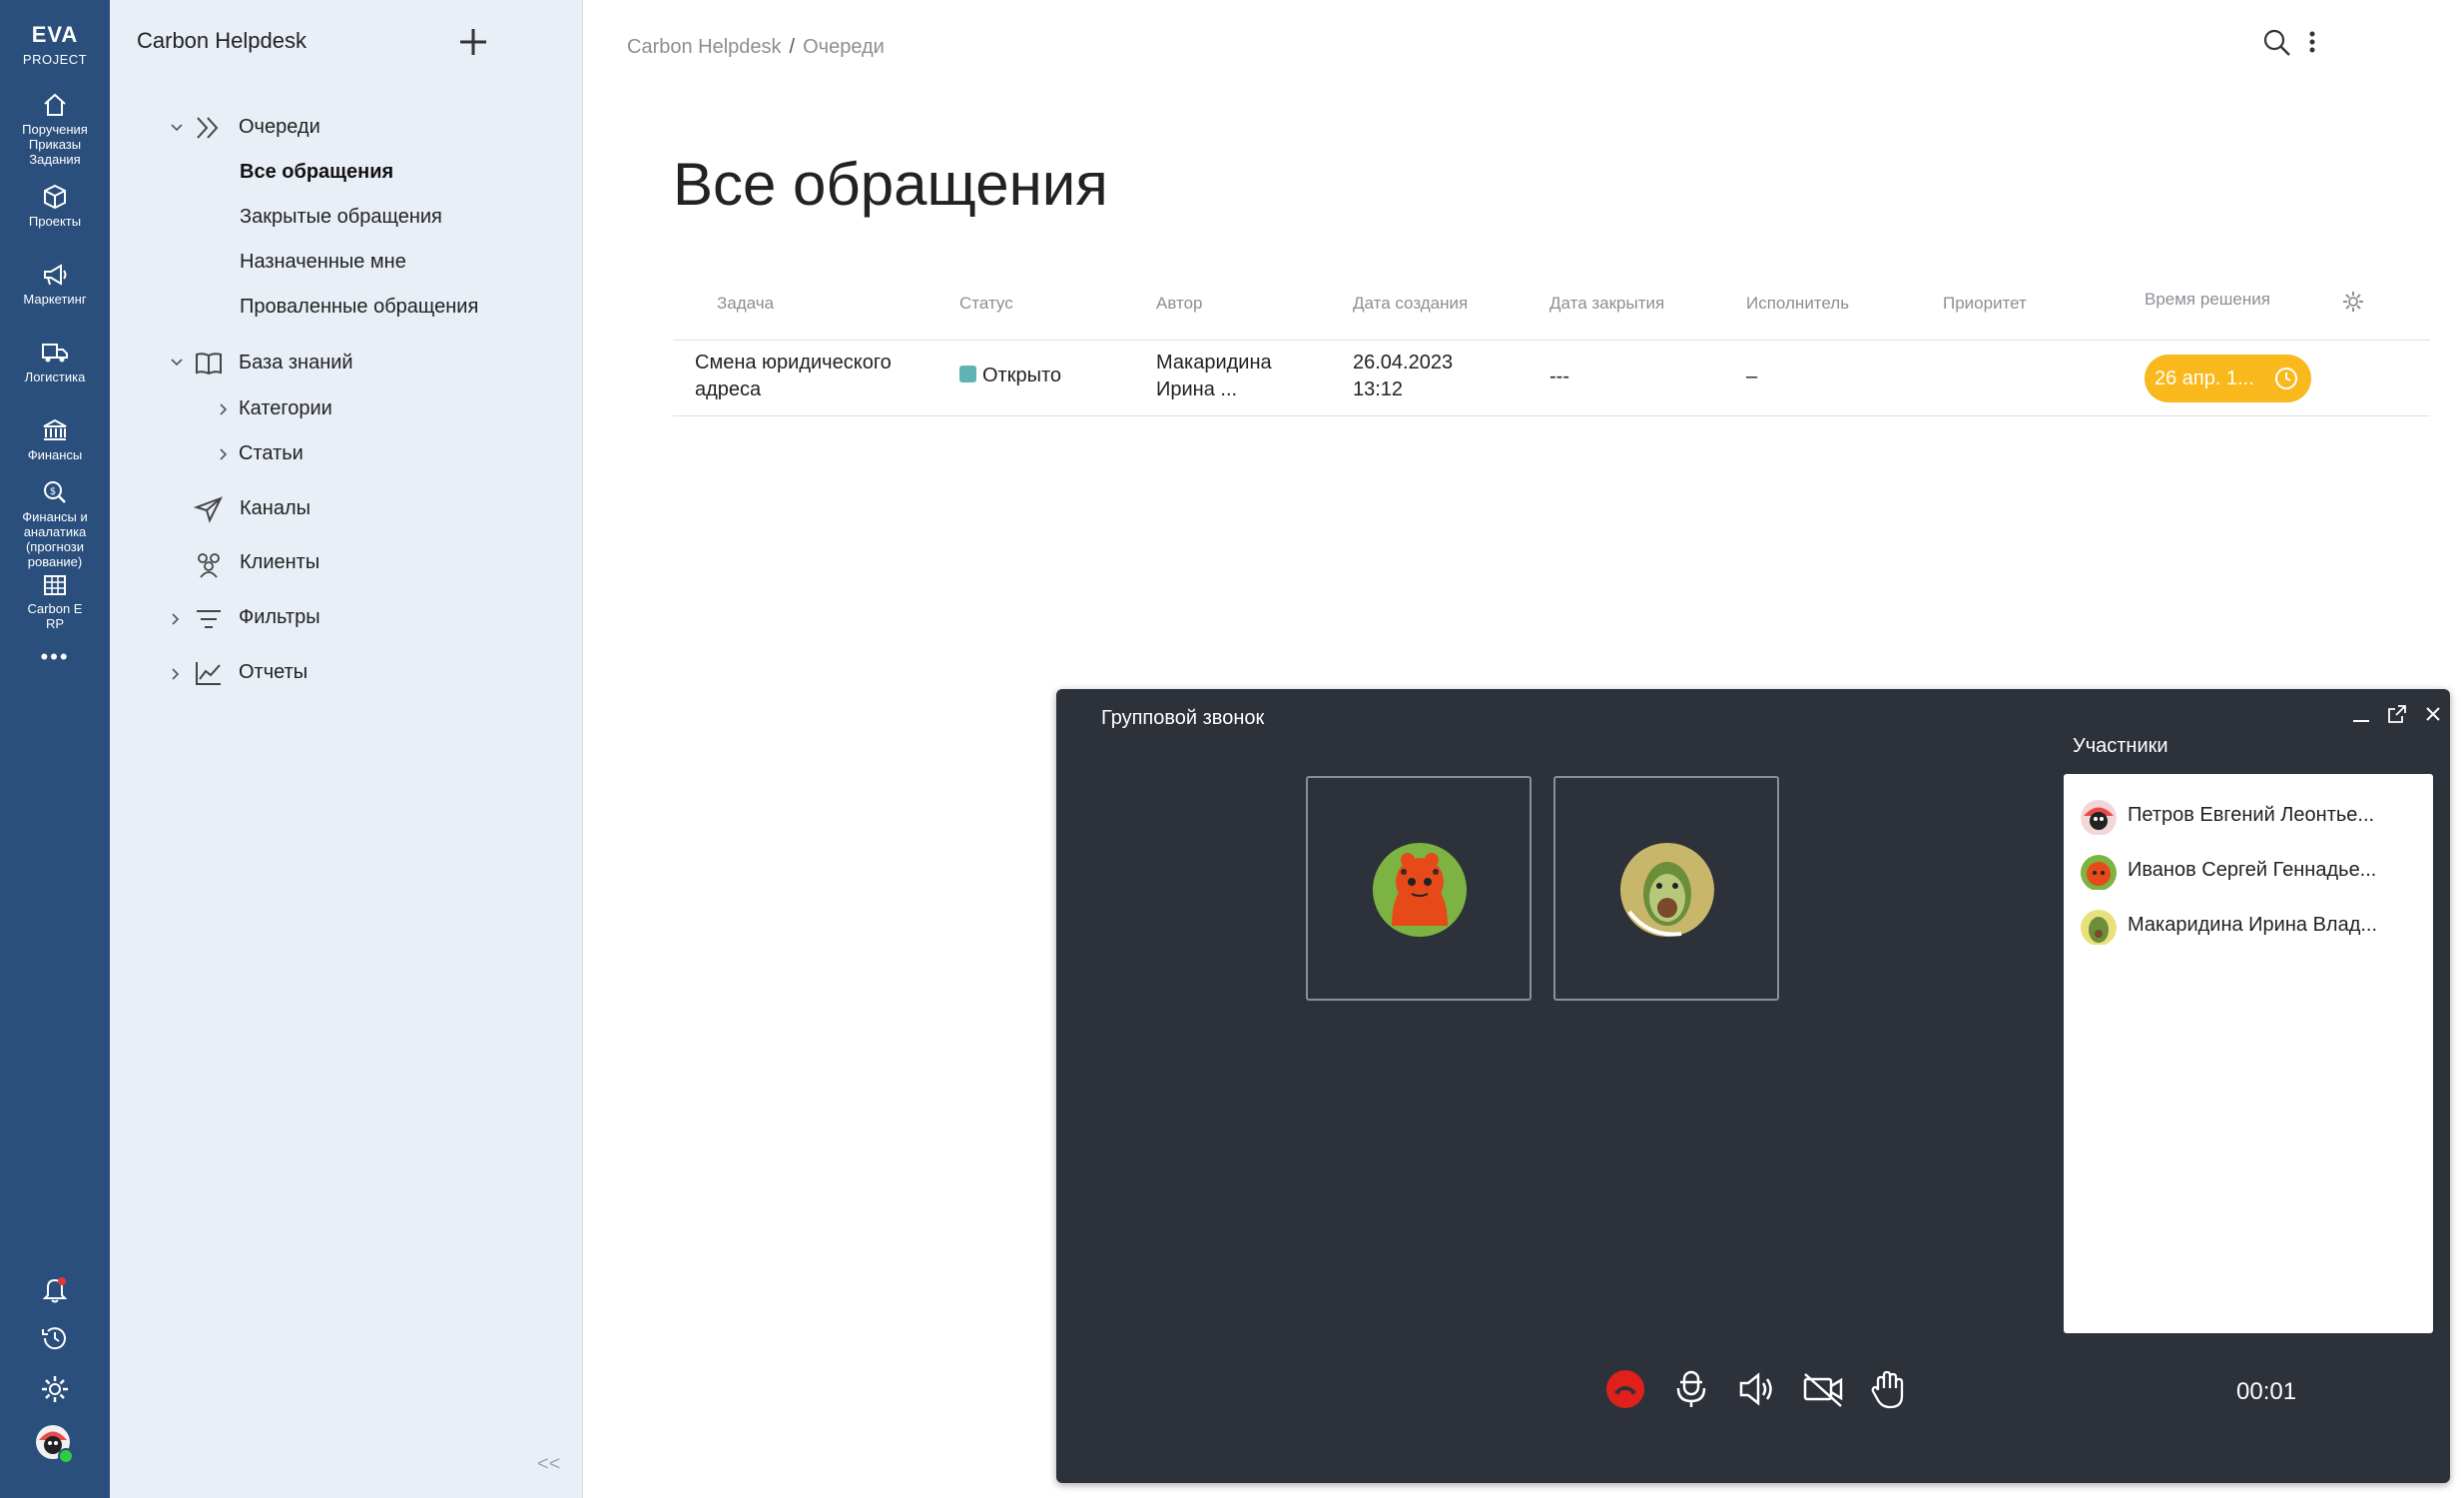 Image resolution: width=2464 pixels, height=1498 pixels. I want to click on rail-item-analytics: $ Финансы и аналатика (прогнози рование), so click(55, 524).